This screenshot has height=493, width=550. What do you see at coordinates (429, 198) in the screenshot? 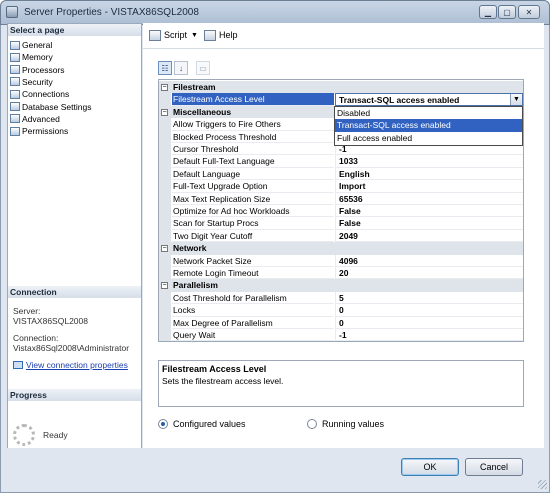
I see `property-value: 65536` at bounding box center [429, 198].